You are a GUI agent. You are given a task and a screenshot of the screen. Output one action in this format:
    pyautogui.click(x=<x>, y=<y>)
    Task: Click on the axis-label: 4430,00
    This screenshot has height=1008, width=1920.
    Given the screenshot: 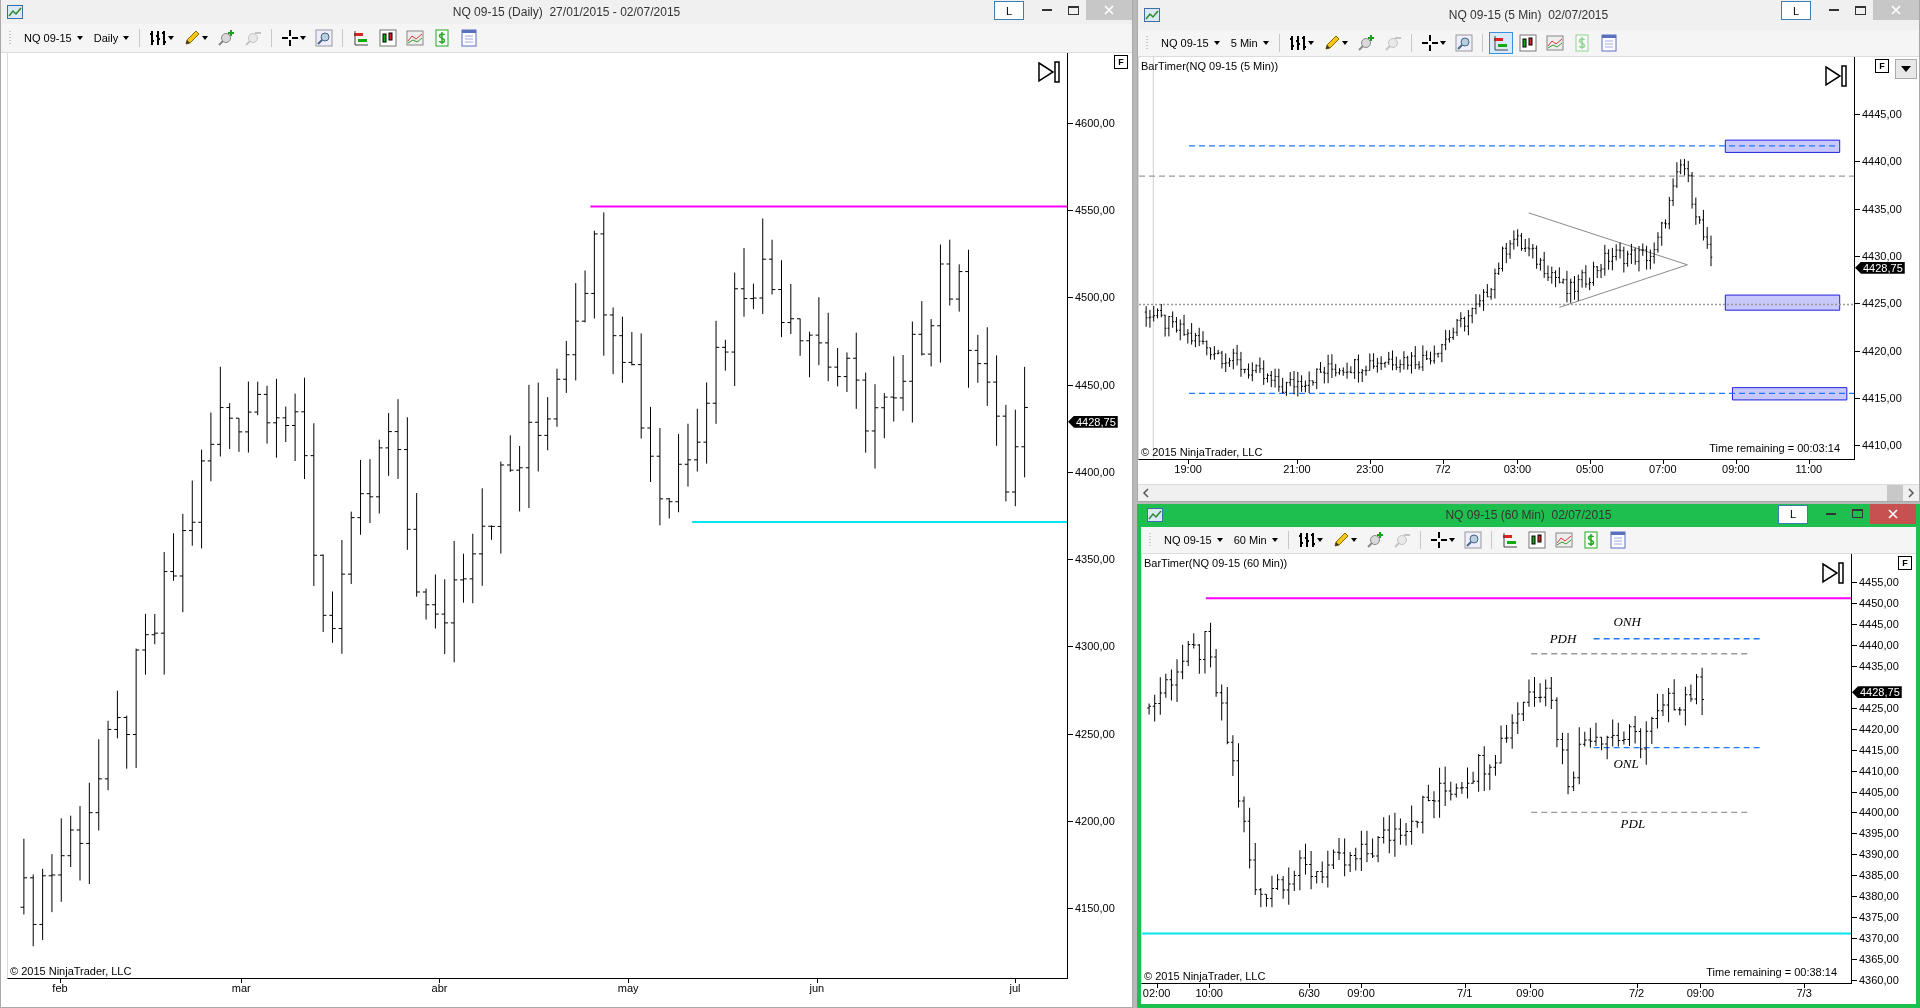 What is the action you would take?
    pyautogui.click(x=1882, y=255)
    